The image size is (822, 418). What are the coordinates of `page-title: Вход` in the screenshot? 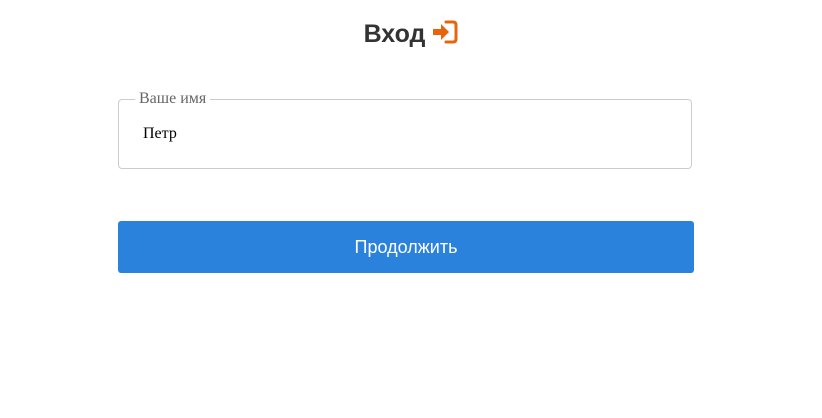 It's located at (394, 34).